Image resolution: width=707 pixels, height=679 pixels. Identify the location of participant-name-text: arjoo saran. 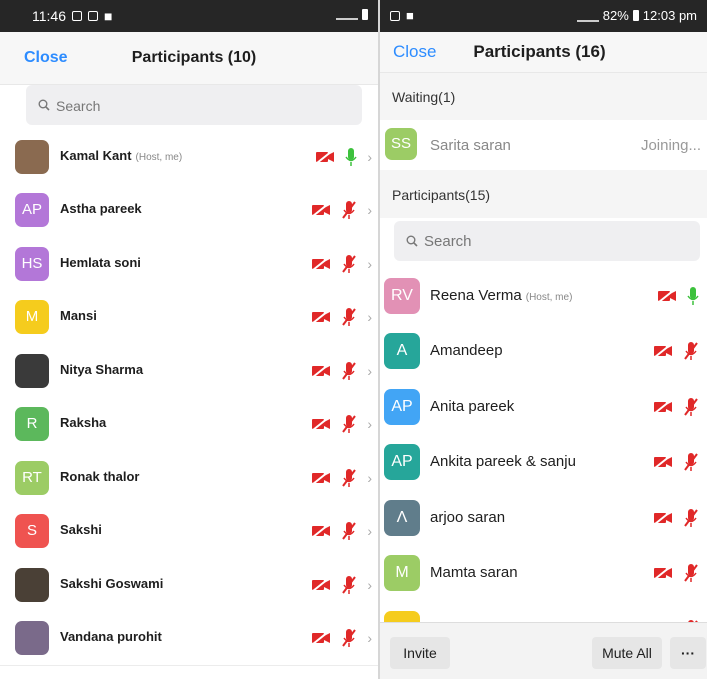
(468, 517).